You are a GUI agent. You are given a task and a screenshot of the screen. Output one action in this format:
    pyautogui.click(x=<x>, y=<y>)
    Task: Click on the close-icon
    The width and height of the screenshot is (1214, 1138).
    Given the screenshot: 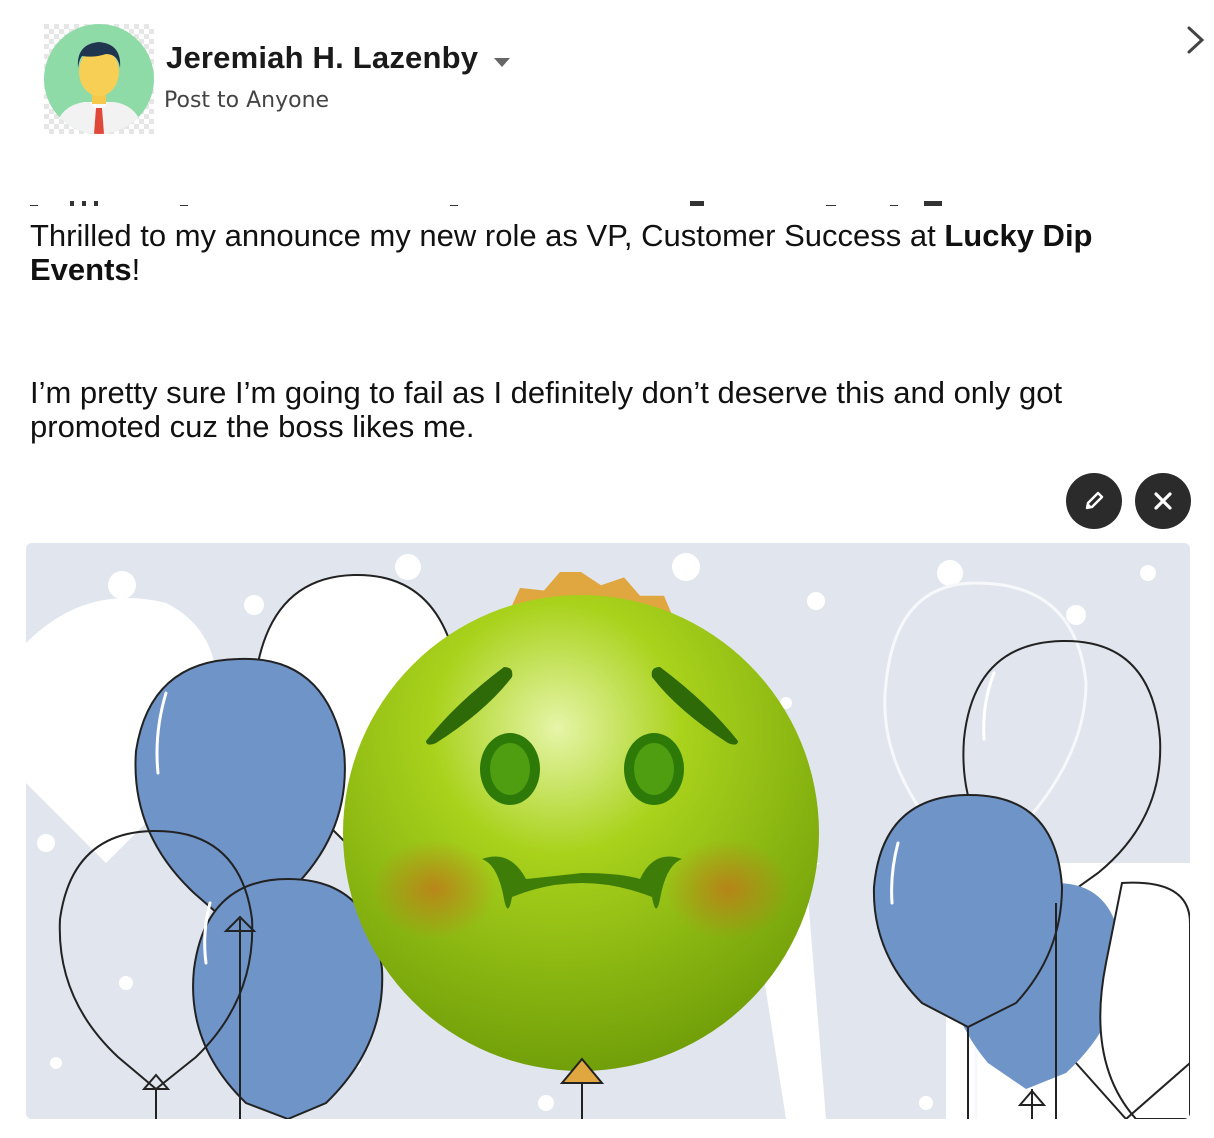 What is the action you would take?
    pyautogui.click(x=1163, y=501)
    